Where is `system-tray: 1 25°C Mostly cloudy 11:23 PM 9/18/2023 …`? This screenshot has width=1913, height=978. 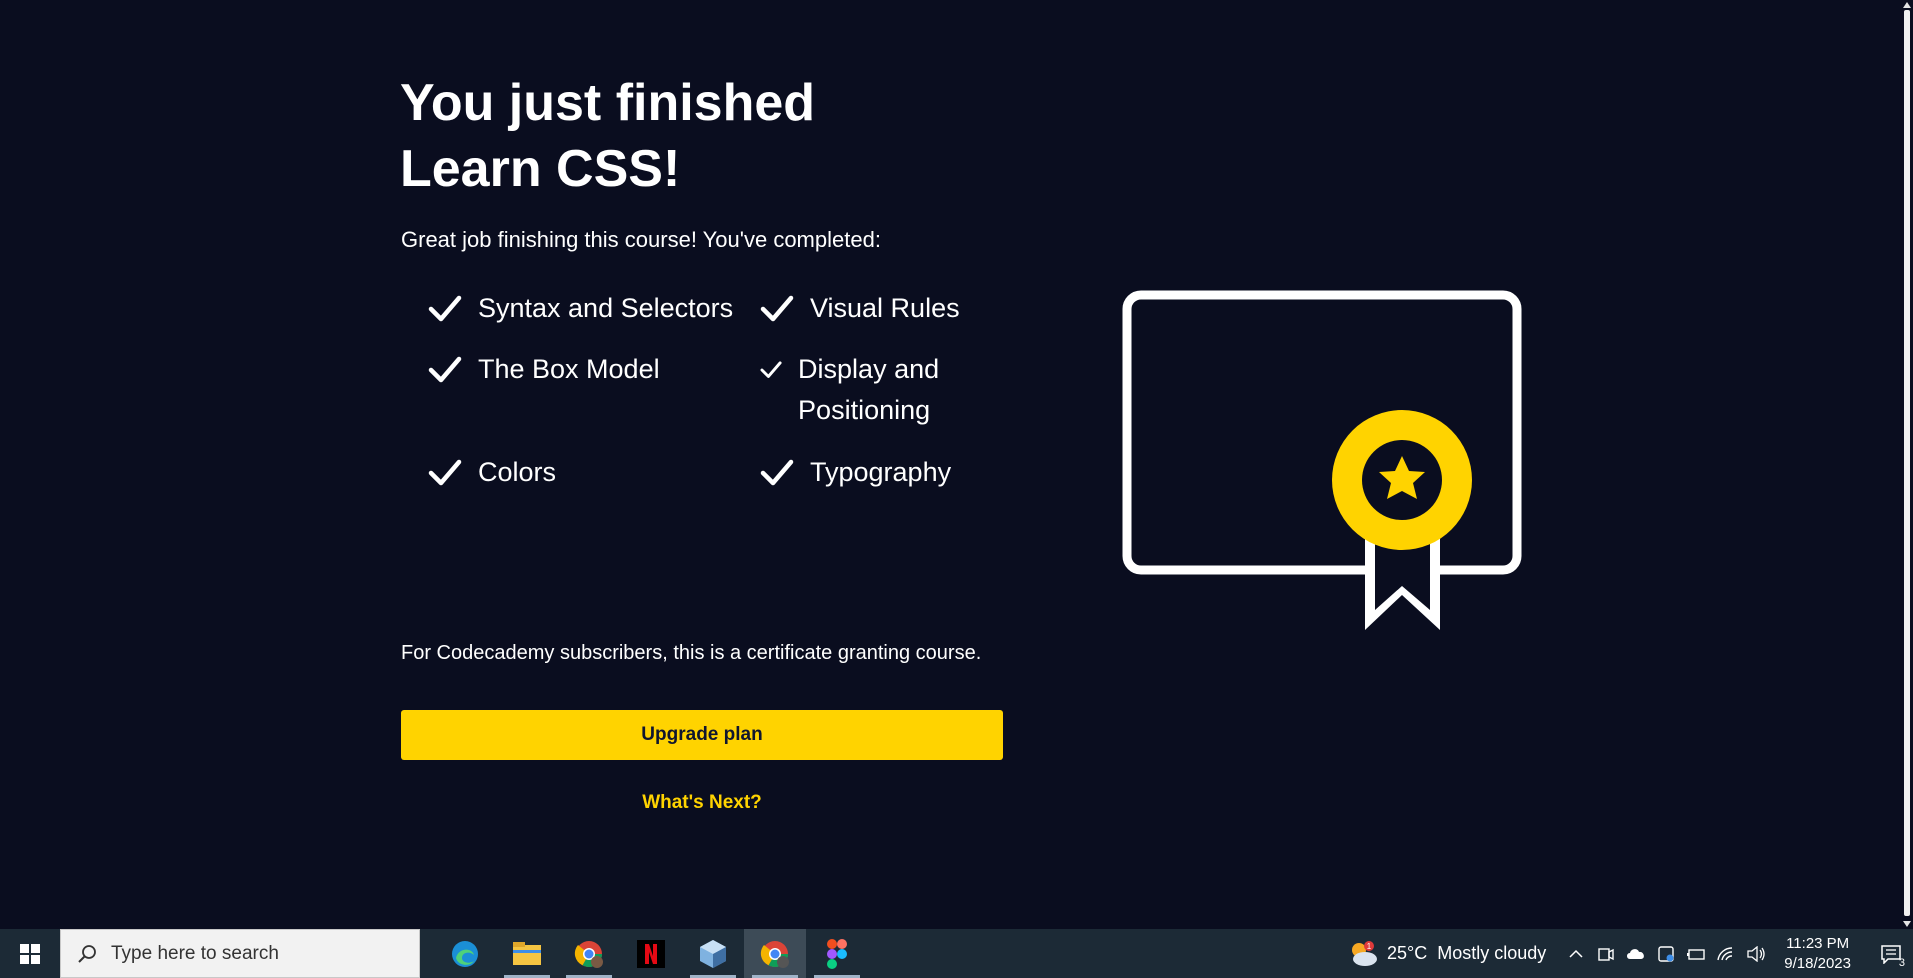 system-tray: 1 25°C Mostly cloudy 11:23 PM 9/18/2023 … is located at coordinates (1630, 953).